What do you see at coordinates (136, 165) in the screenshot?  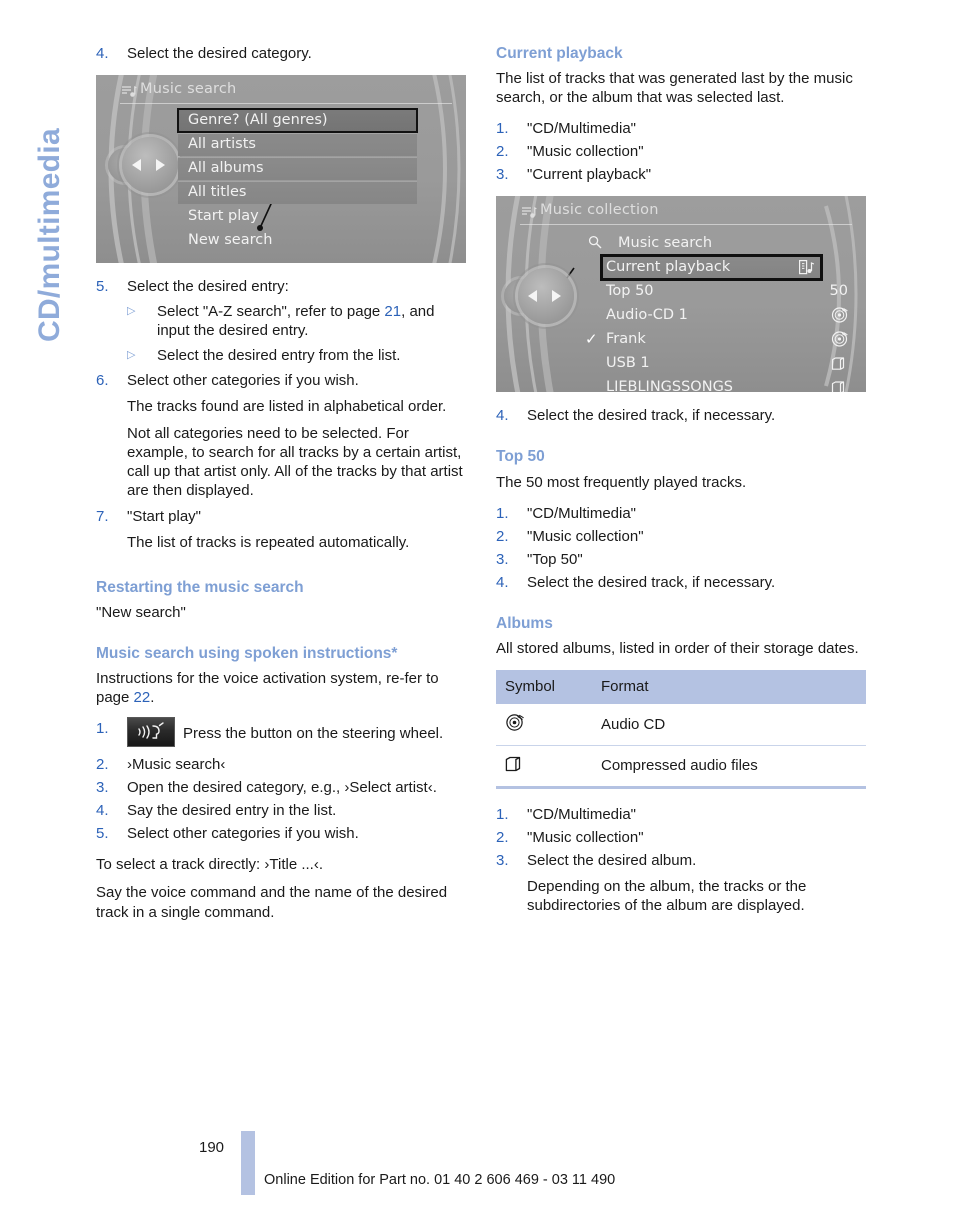 I see `knob-left-arrow-icon` at bounding box center [136, 165].